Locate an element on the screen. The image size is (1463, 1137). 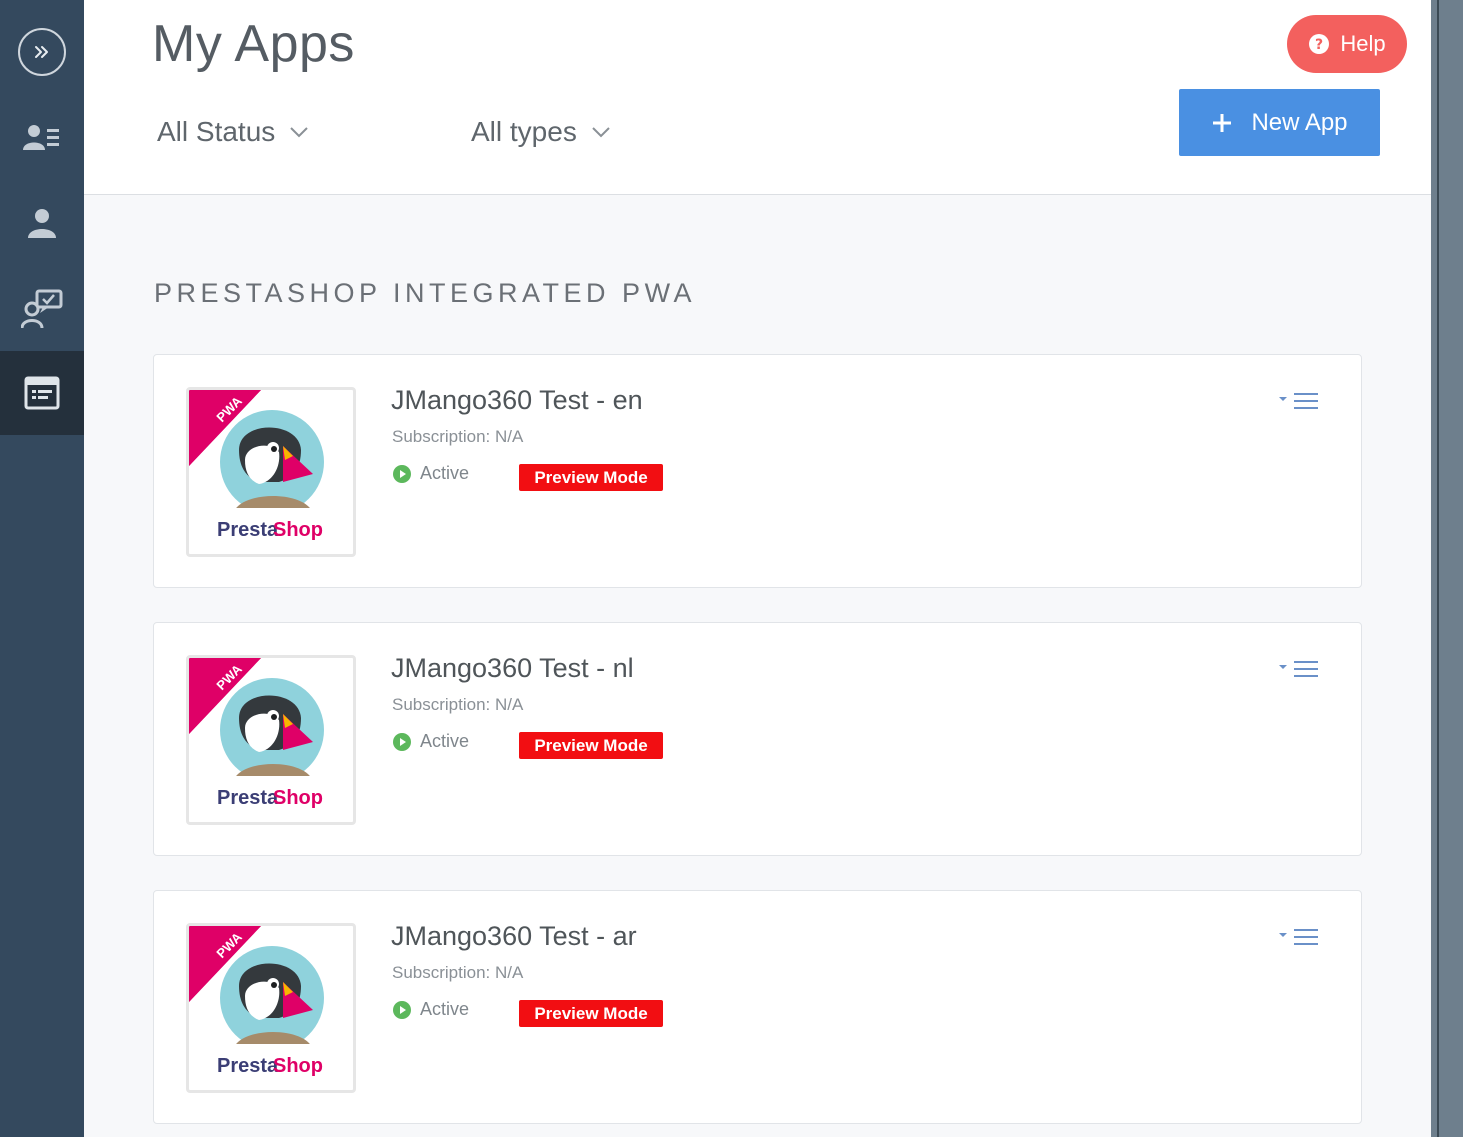
expand-chevrons-icon is located at coordinates (42, 52).